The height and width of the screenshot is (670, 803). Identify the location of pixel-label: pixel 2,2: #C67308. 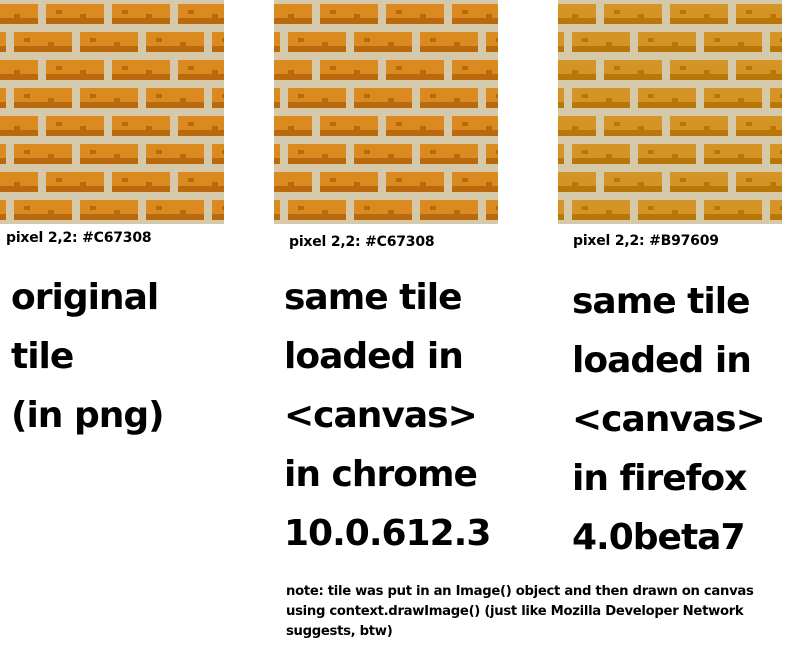
(362, 242).